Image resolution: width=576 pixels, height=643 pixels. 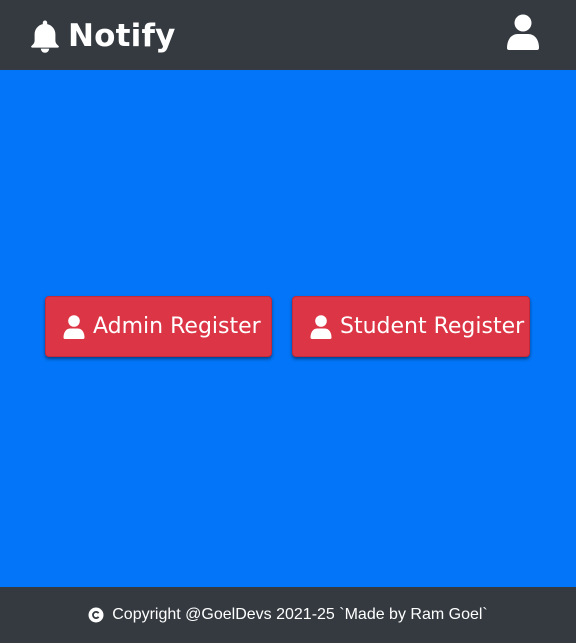 What do you see at coordinates (96, 615) in the screenshot?
I see `copyright-icon` at bounding box center [96, 615].